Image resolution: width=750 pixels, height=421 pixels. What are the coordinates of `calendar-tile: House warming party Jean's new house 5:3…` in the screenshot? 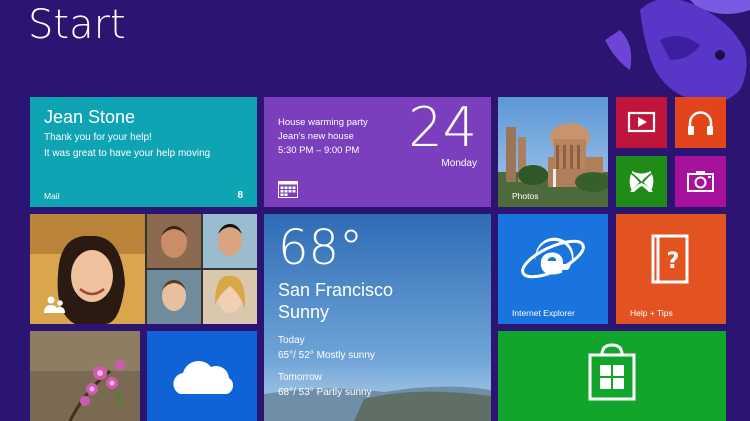 It's located at (377, 152).